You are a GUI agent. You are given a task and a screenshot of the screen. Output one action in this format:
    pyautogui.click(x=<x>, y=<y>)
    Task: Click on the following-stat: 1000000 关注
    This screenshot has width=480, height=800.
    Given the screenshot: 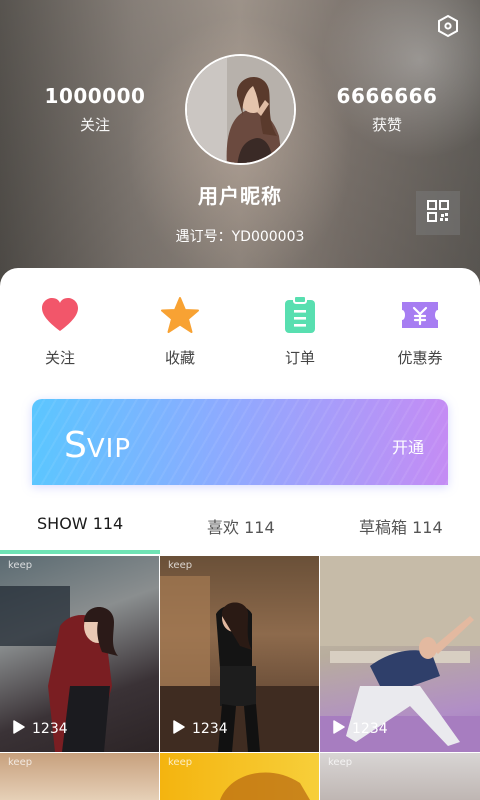 What is the action you would take?
    pyautogui.click(x=95, y=109)
    